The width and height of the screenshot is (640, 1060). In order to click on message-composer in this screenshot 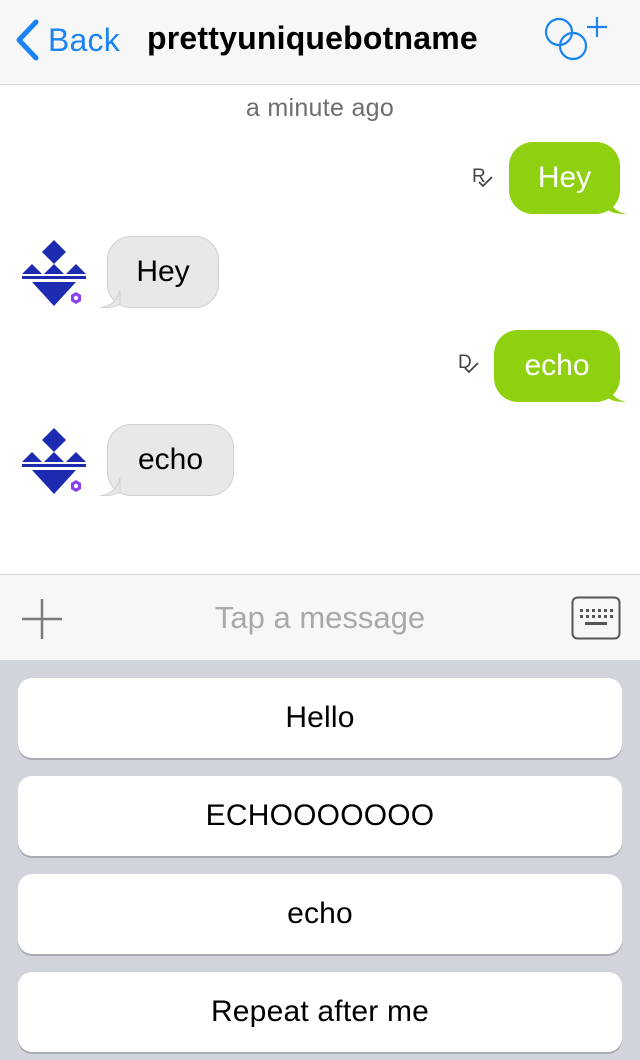, I will do `click(320, 617)`.